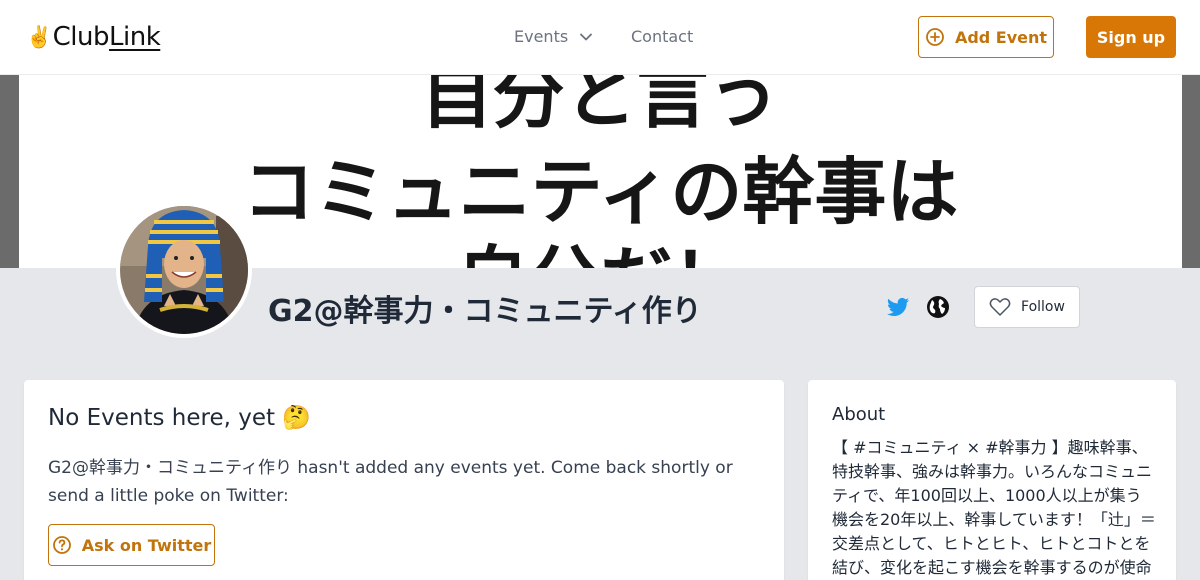  What do you see at coordinates (586, 36) in the screenshot?
I see `chevron-down-icon` at bounding box center [586, 36].